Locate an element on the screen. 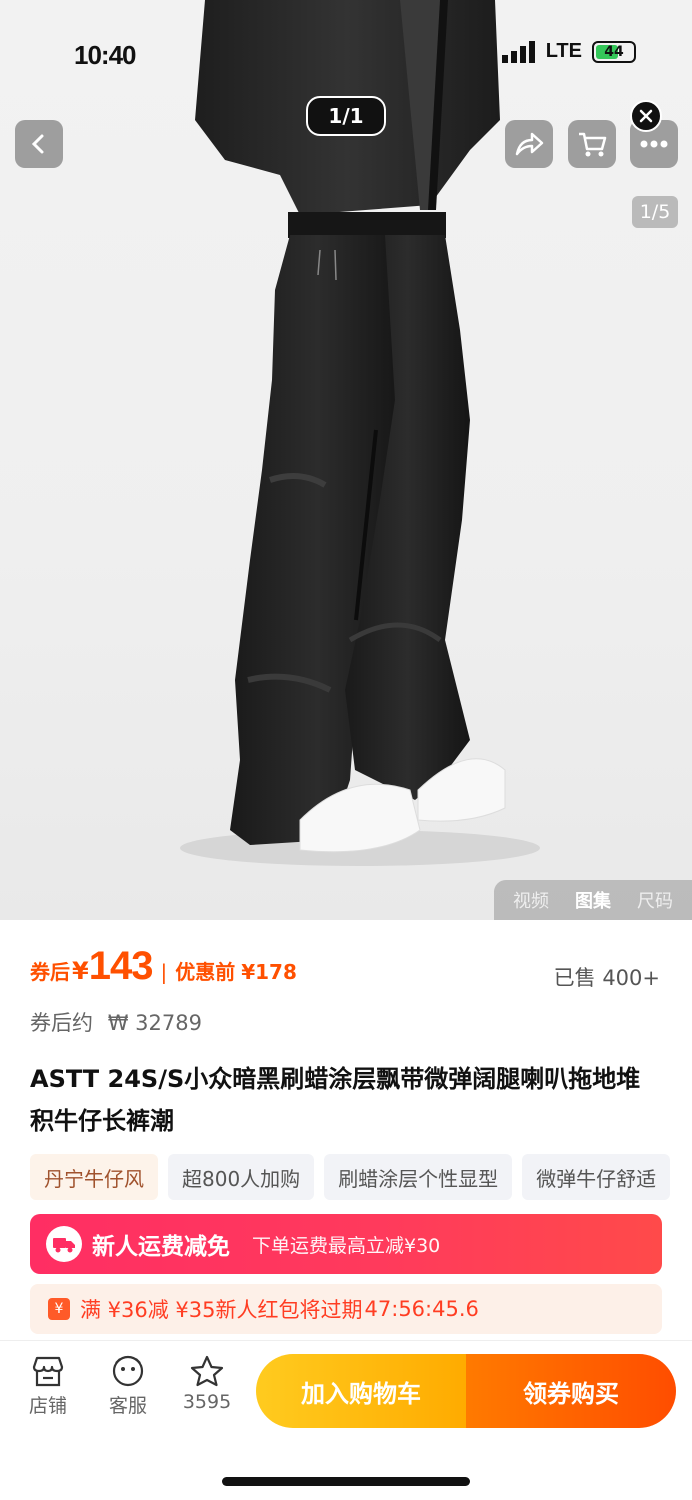 The image size is (692, 1500). close-button is located at coordinates (646, 116).